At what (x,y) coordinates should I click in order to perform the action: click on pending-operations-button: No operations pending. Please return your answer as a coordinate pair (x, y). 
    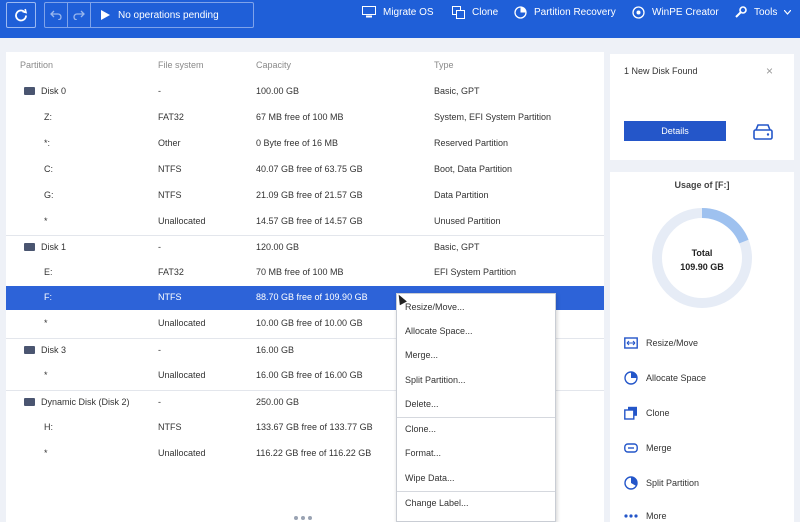
    Looking at the image, I should click on (155, 15).